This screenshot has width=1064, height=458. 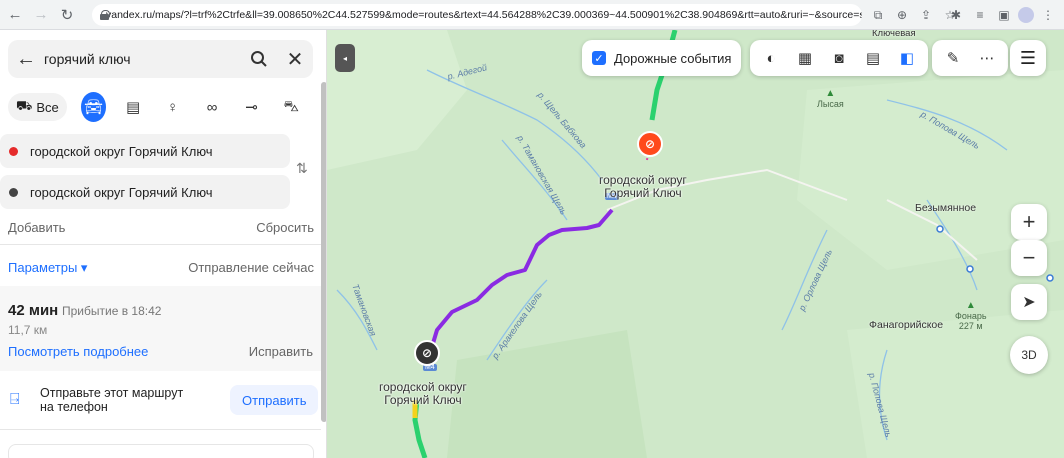 I want to click on end-pin-icon: ⊘, so click(x=650, y=144).